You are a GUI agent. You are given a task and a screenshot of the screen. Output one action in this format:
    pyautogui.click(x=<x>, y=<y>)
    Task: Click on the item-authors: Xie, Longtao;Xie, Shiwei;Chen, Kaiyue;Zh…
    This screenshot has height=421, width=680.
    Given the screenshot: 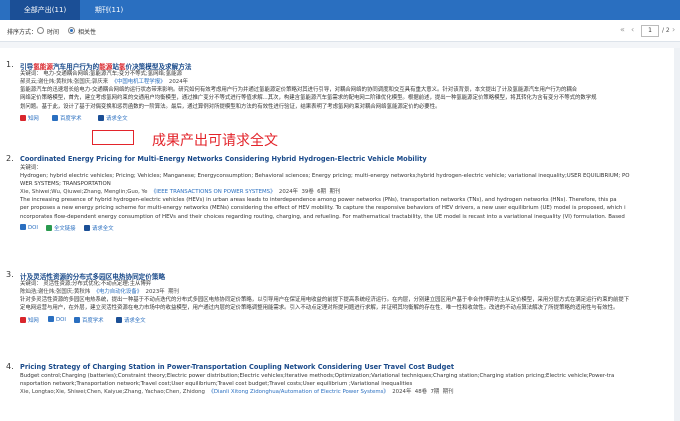 What is the action you would take?
    pyautogui.click(x=112, y=392)
    